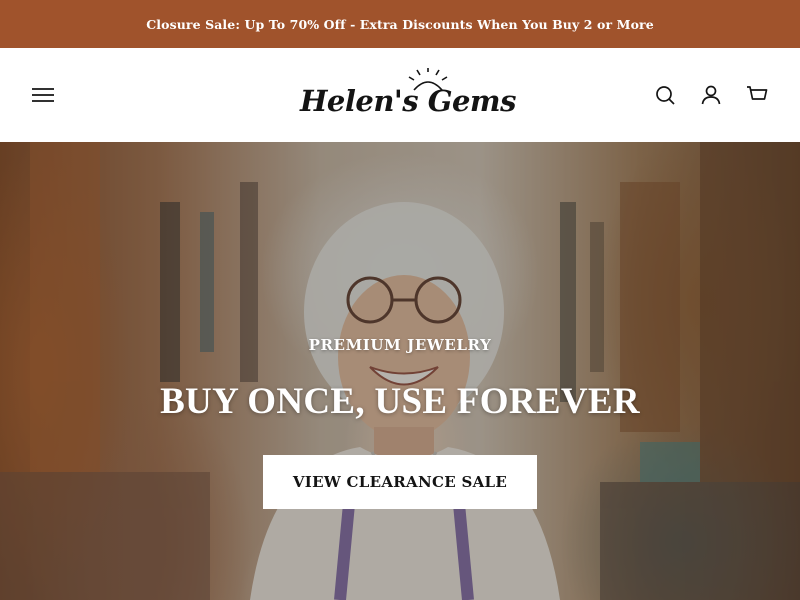 This screenshot has height=600, width=800. What do you see at coordinates (400, 482) in the screenshot?
I see `view-clearance-sale-button: VIEW CLEARANCE SALE` at bounding box center [400, 482].